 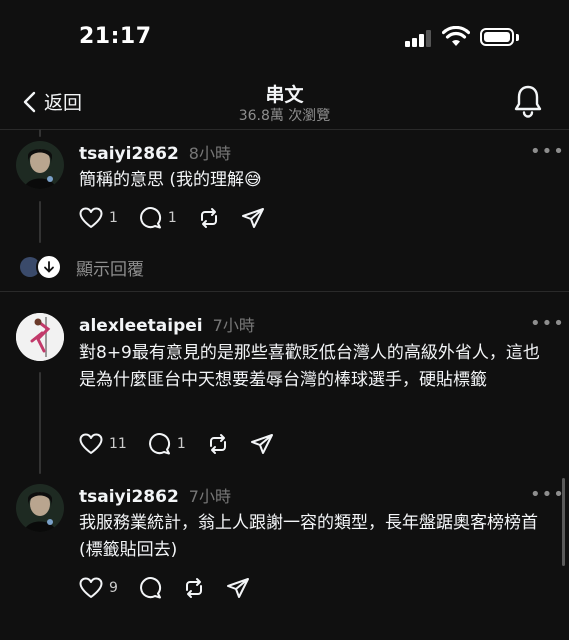 I want to click on like-button: 11, so click(x=103, y=444).